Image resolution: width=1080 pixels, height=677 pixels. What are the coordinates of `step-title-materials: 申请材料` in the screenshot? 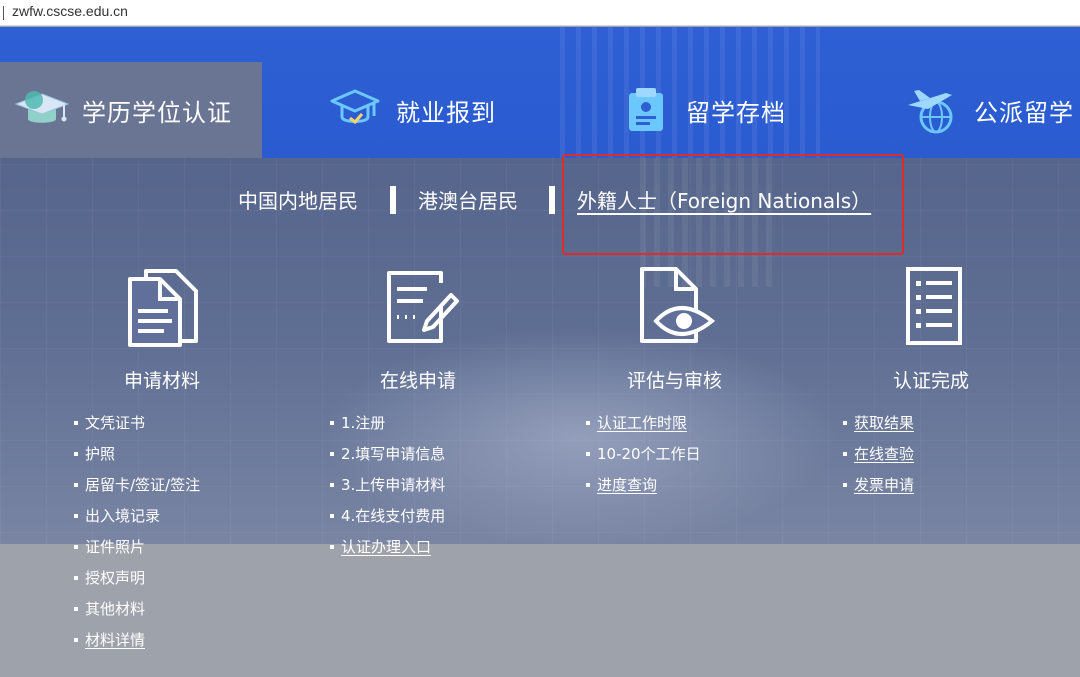 It's located at (162, 381).